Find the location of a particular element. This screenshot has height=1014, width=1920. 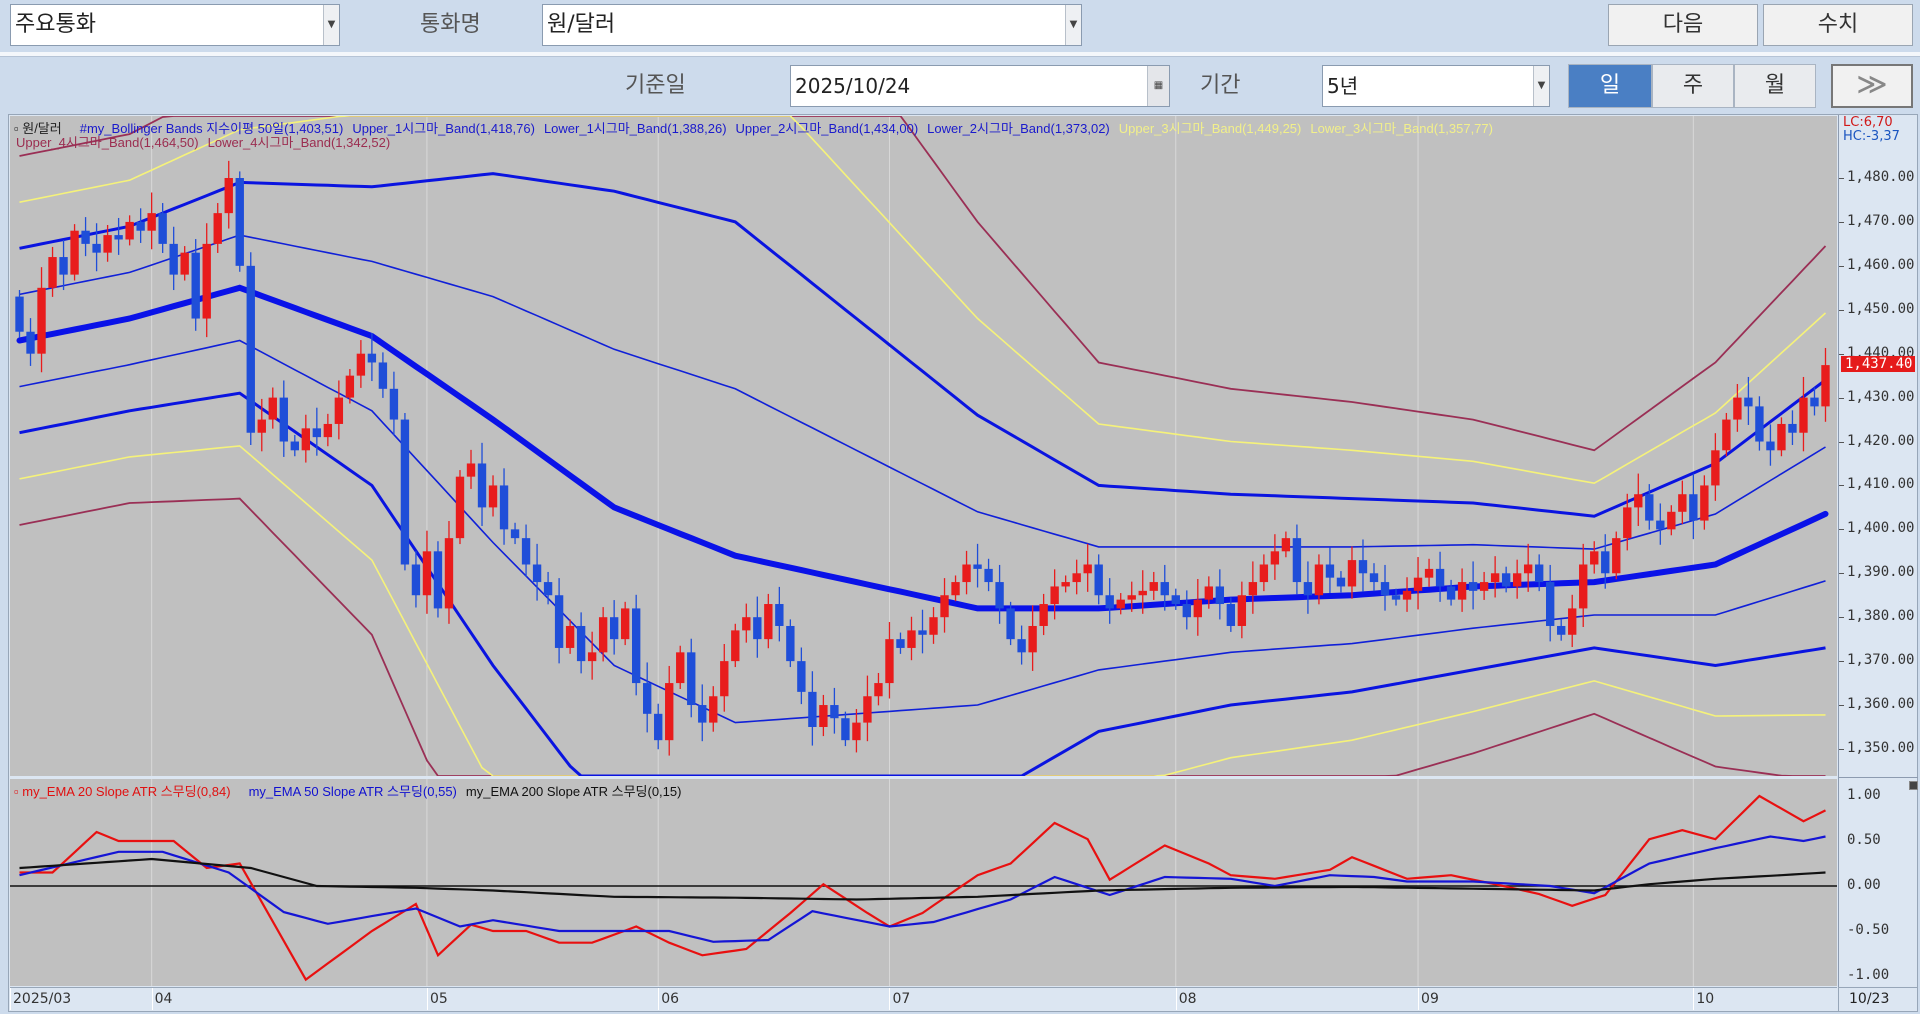

next-button: 다음 is located at coordinates (1683, 25).